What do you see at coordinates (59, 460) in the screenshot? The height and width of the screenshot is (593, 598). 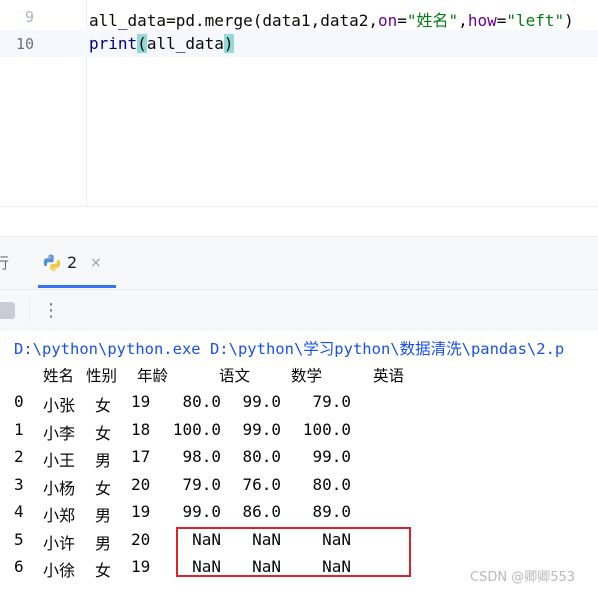 I see `cell-name: 小王` at bounding box center [59, 460].